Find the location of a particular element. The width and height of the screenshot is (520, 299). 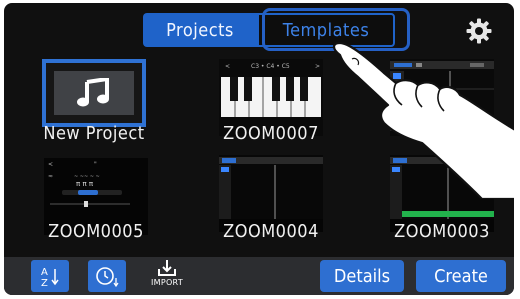

project-label-zoom0005: ZOOM0005 is located at coordinates (96, 231).